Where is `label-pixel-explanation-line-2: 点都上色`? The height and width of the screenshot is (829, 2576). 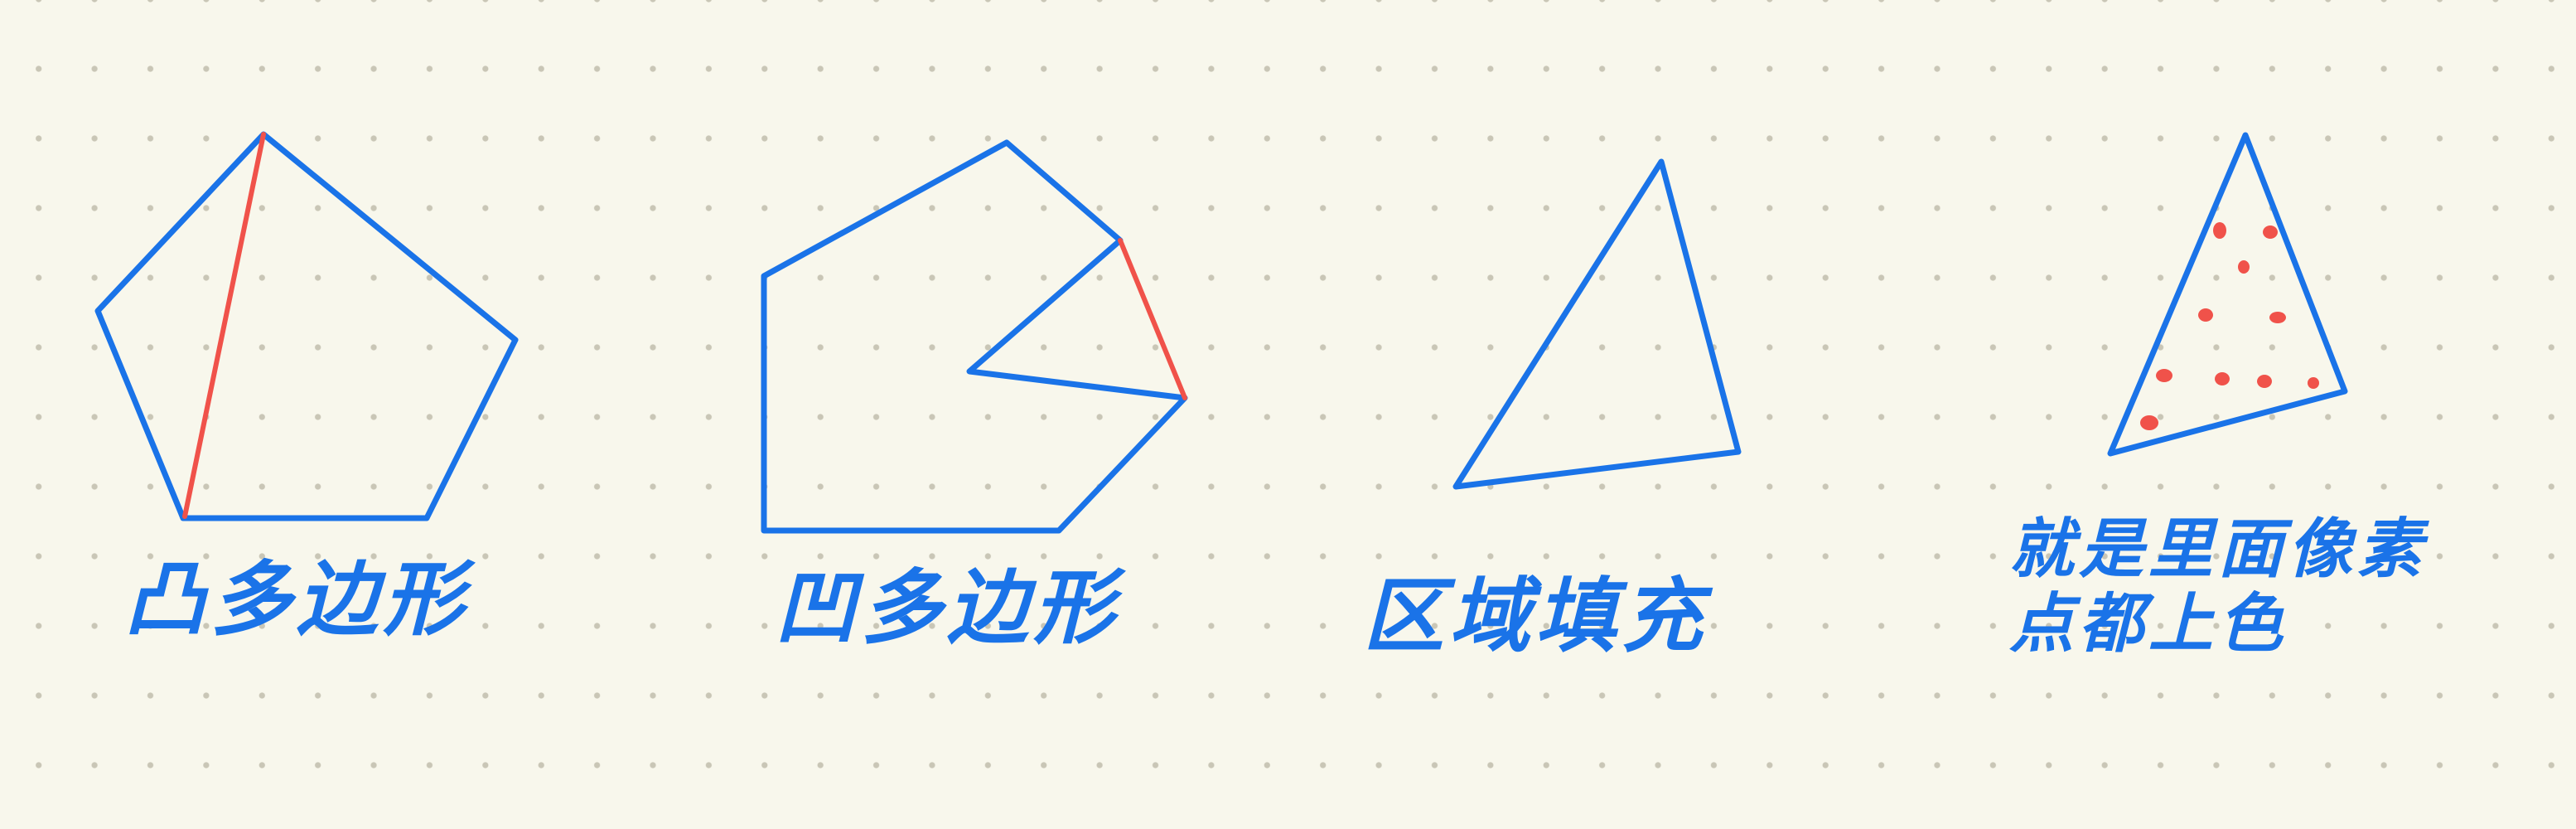
label-pixel-explanation-line-2: 点都上色 is located at coordinates (2148, 623).